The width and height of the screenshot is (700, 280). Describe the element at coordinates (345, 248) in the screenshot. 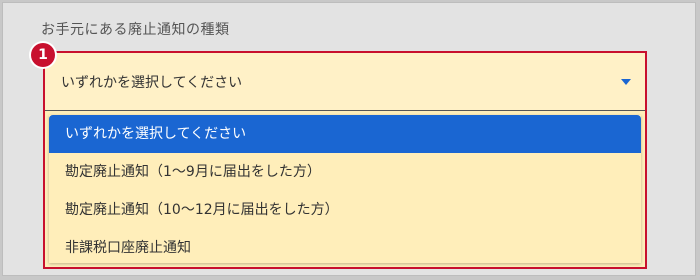

I see `option-tax-exempt-account-abolition: 非課税口座廃止通知` at that location.